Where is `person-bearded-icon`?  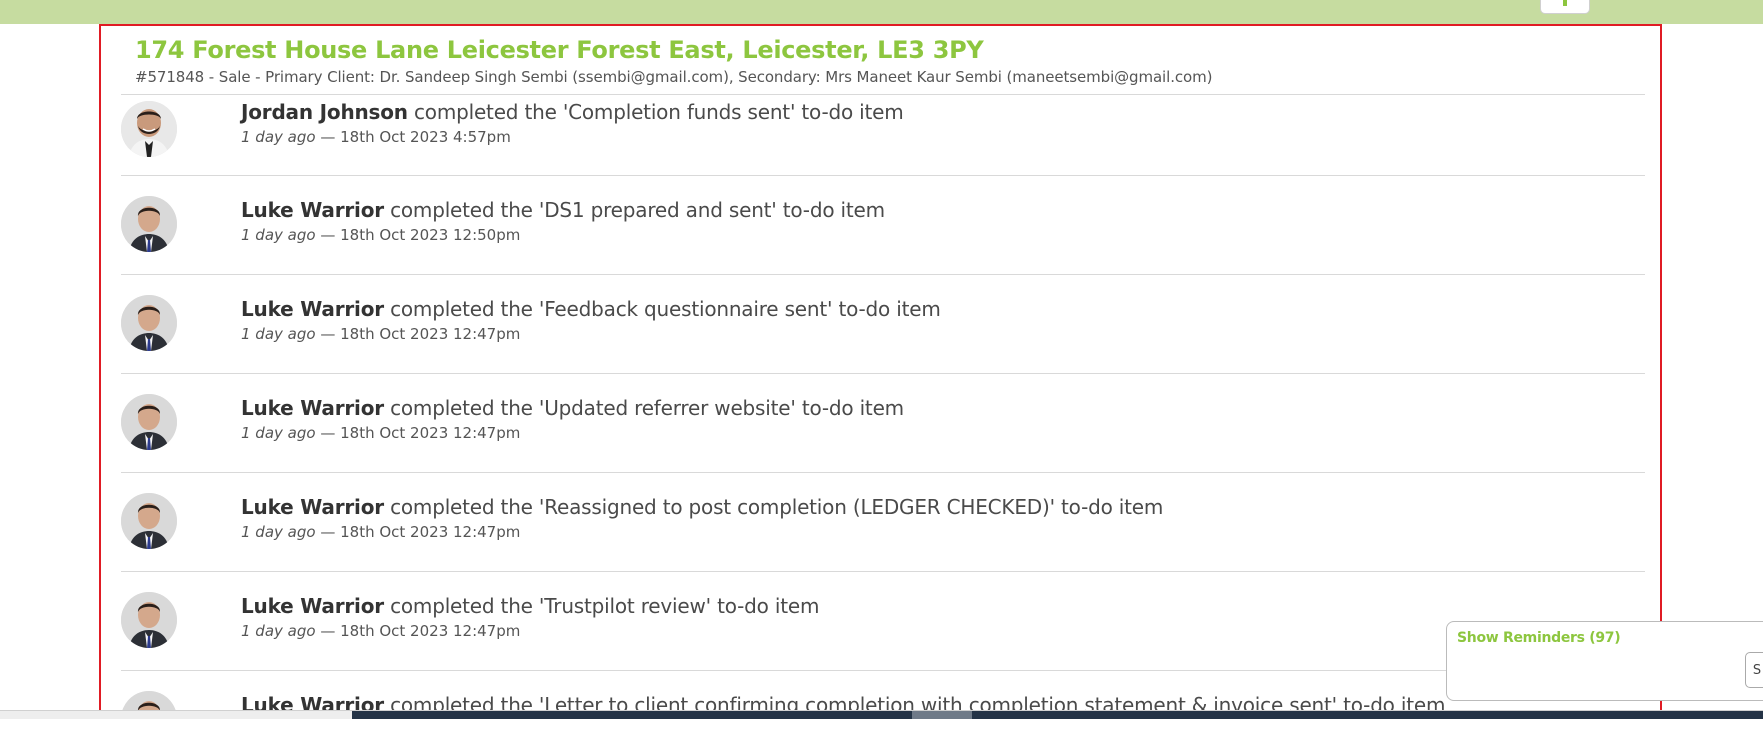
person-bearded-icon is located at coordinates (149, 129).